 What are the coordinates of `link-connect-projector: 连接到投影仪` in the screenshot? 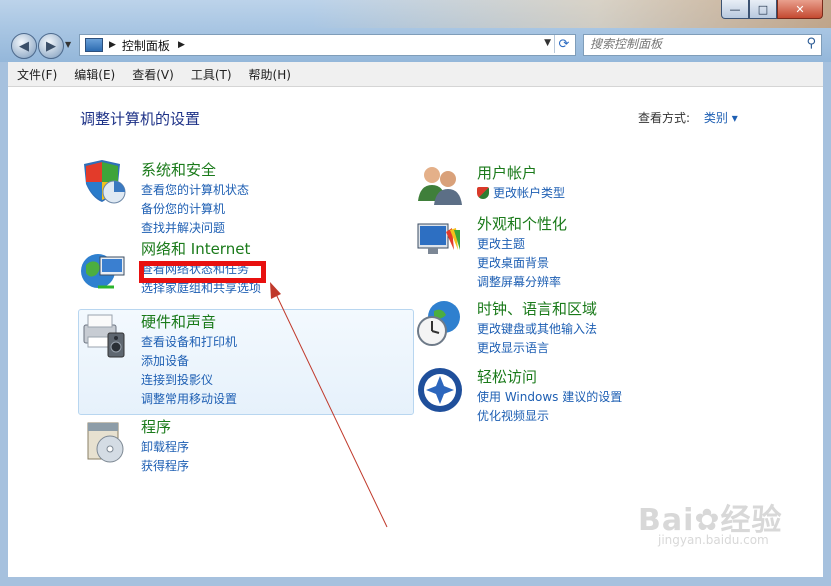 It's located at (189, 380).